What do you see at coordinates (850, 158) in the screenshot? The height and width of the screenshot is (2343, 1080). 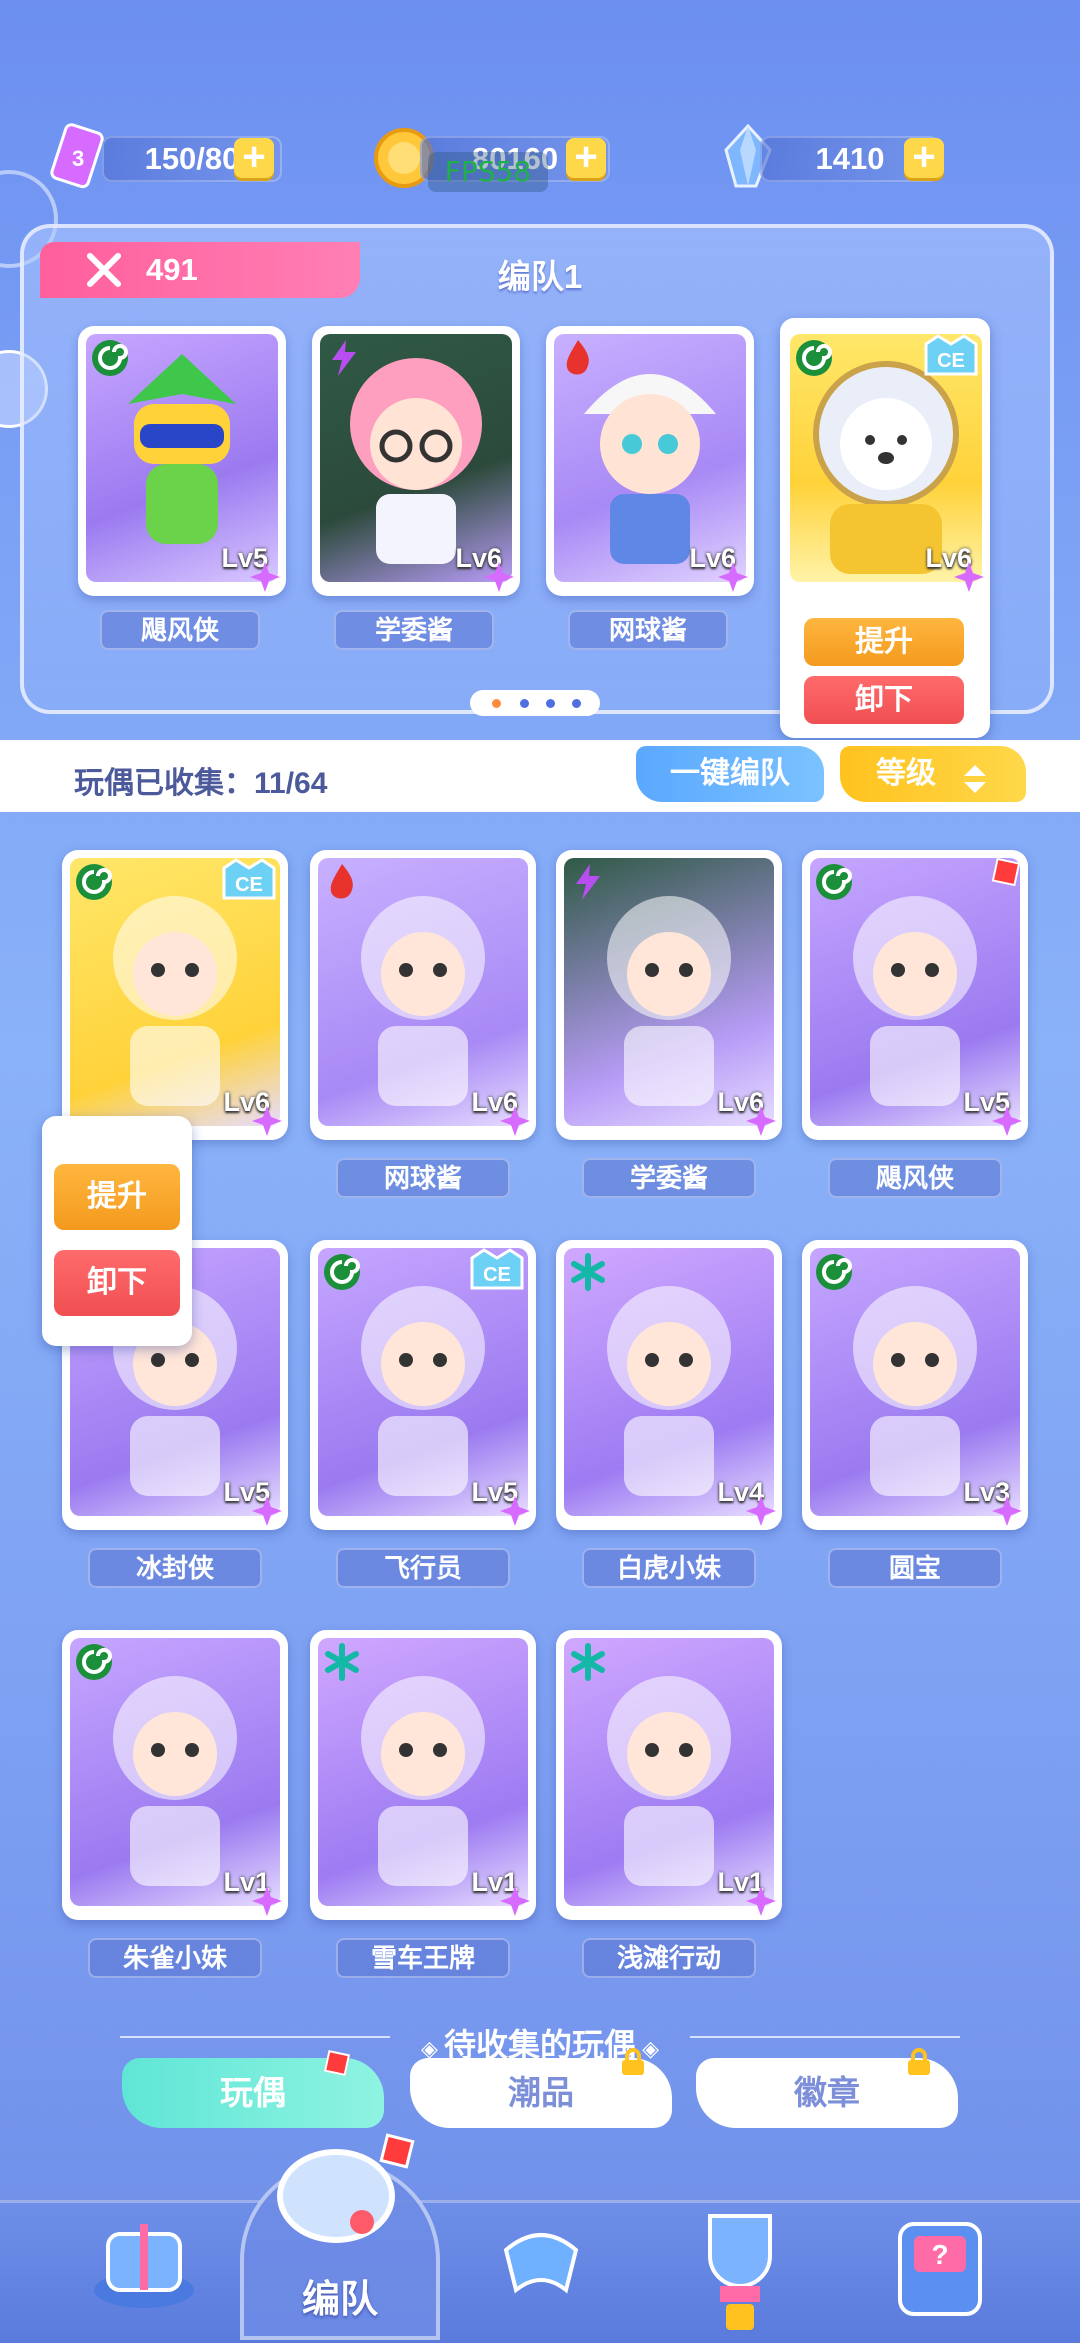 I see `gem-value: 1410` at bounding box center [850, 158].